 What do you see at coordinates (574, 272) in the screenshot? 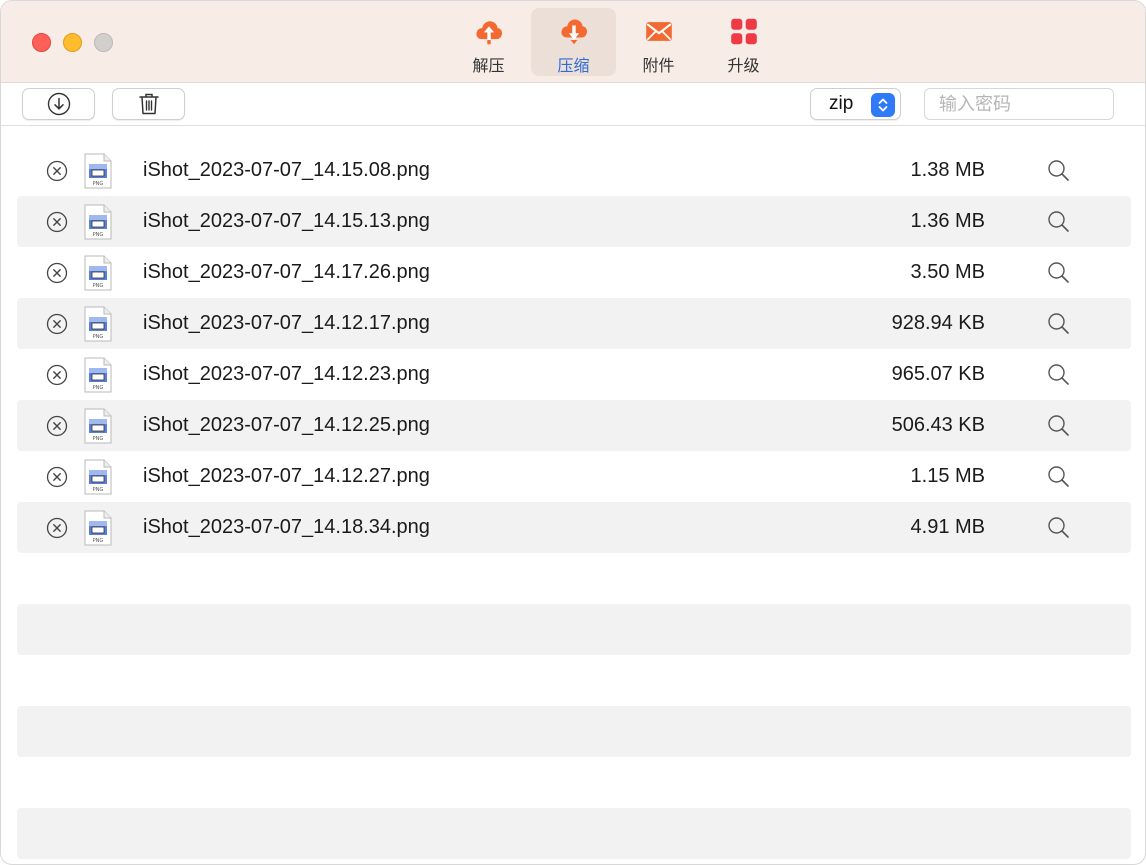
I see `file-row: PNG iShot_2023-07-07_14.17.26.png 3.50 MB` at bounding box center [574, 272].